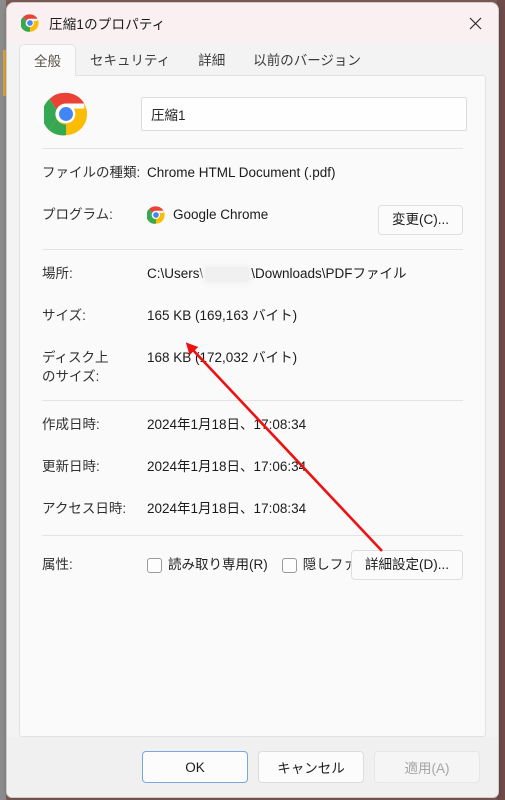 The height and width of the screenshot is (800, 505). I want to click on dialog-title: 圧縮1のプロパティ, so click(107, 24).